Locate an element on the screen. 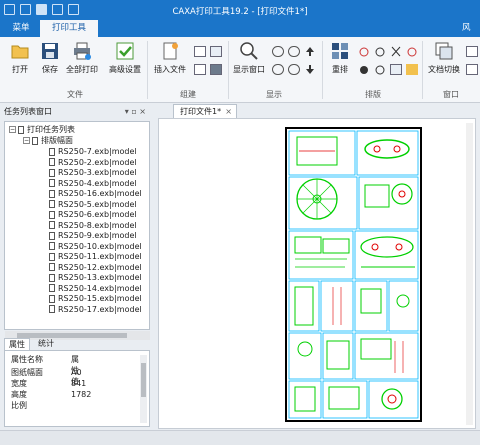  close-icon: × is located at coordinates (228, 111).